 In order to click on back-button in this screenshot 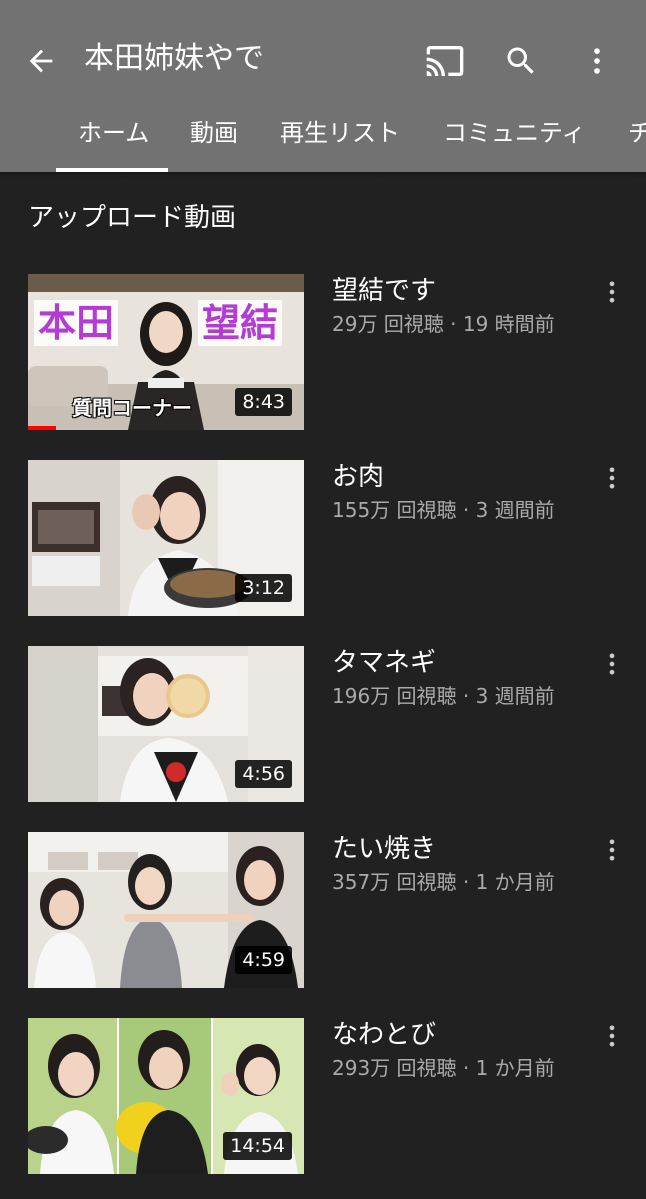, I will do `click(41, 61)`.